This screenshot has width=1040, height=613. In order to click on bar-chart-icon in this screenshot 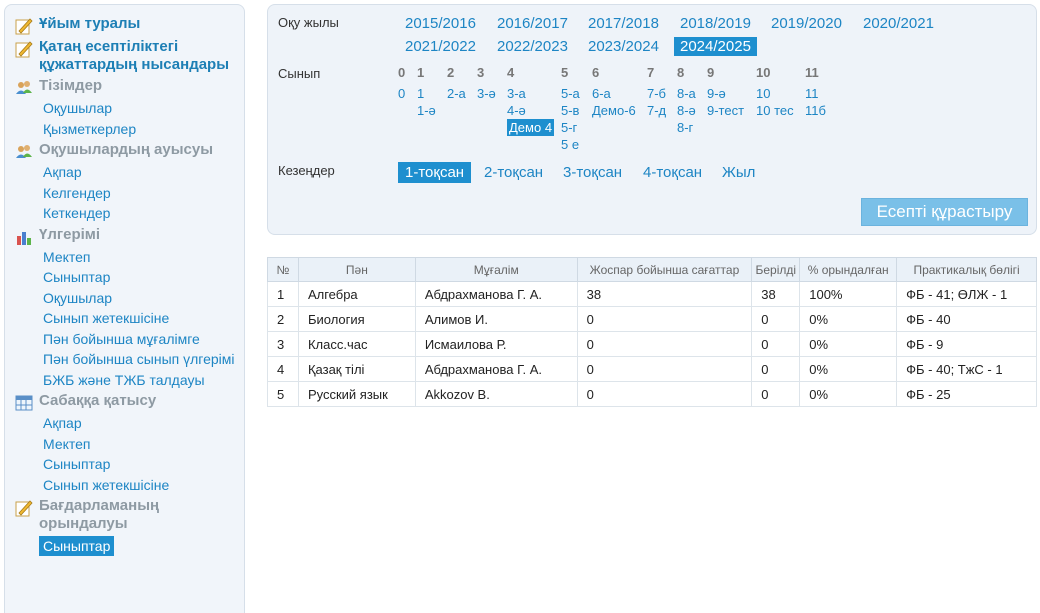, I will do `click(24, 237)`.